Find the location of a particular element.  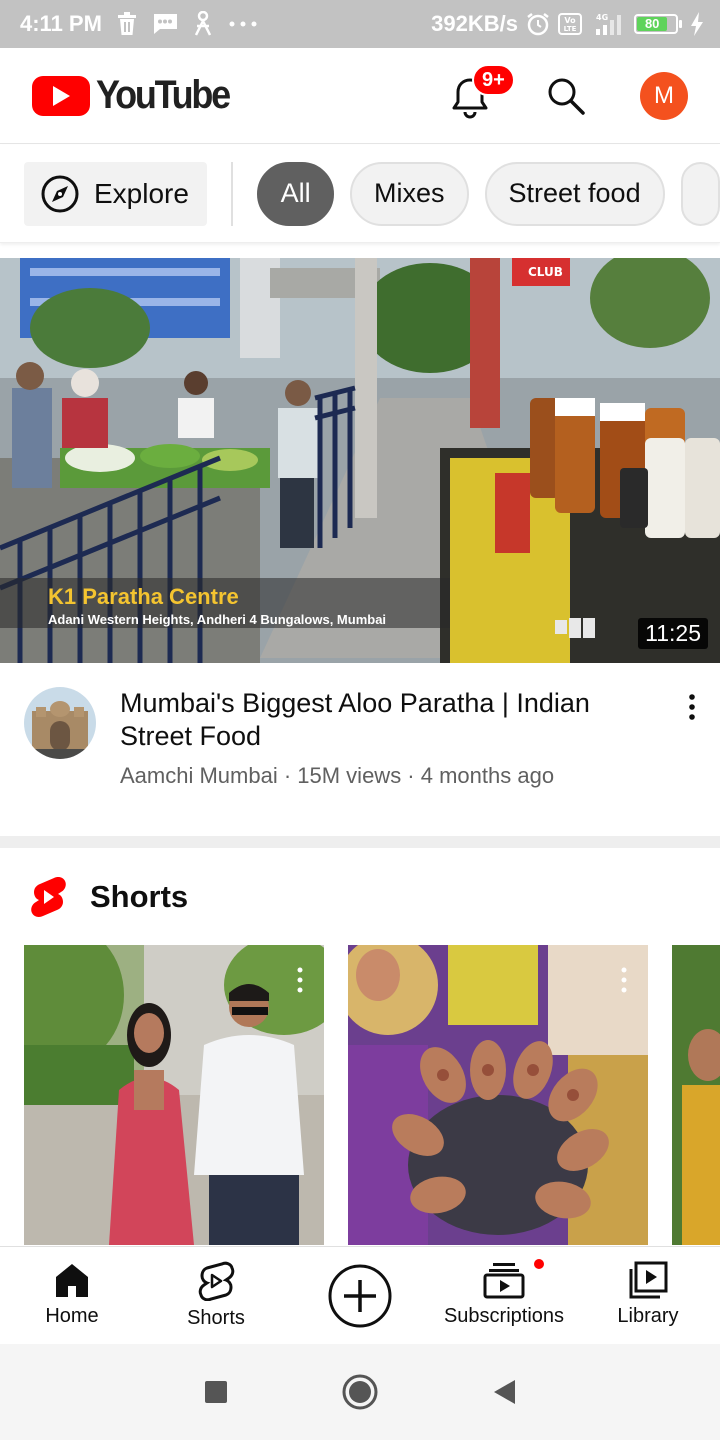

back-button is located at coordinates (504, 1392).